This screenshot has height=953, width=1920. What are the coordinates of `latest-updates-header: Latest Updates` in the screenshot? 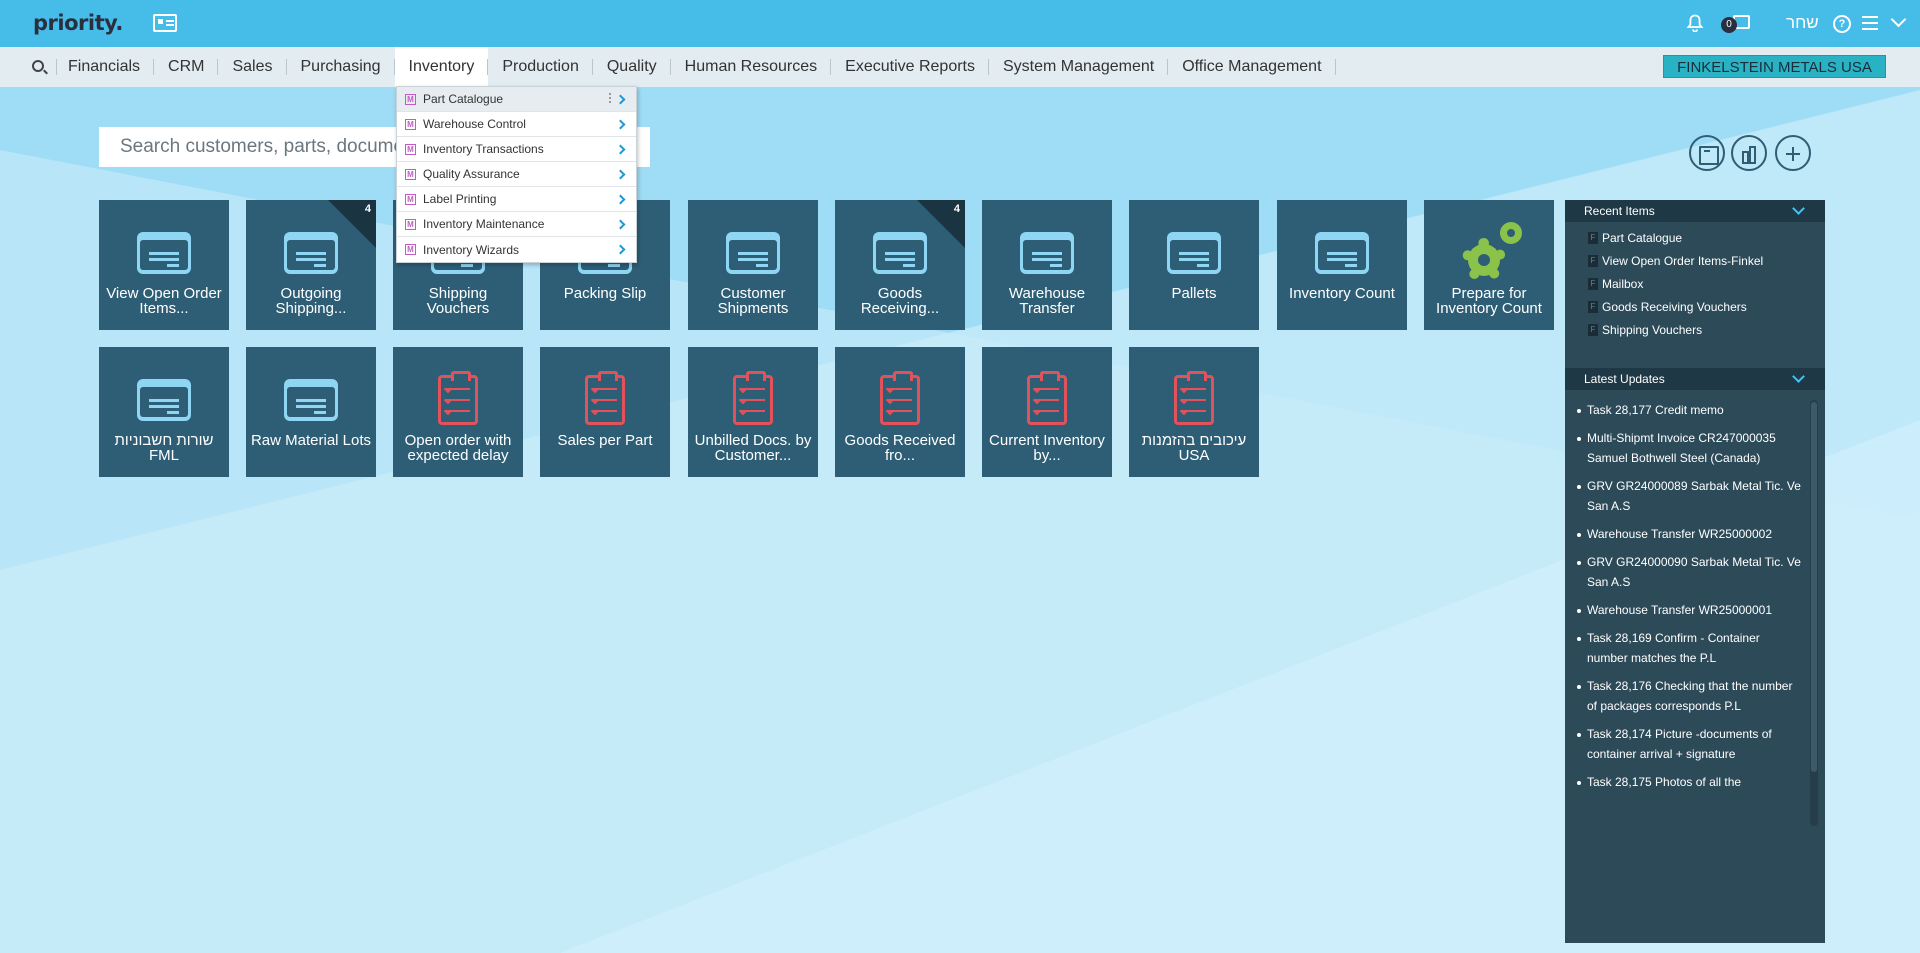 It's located at (1695, 379).